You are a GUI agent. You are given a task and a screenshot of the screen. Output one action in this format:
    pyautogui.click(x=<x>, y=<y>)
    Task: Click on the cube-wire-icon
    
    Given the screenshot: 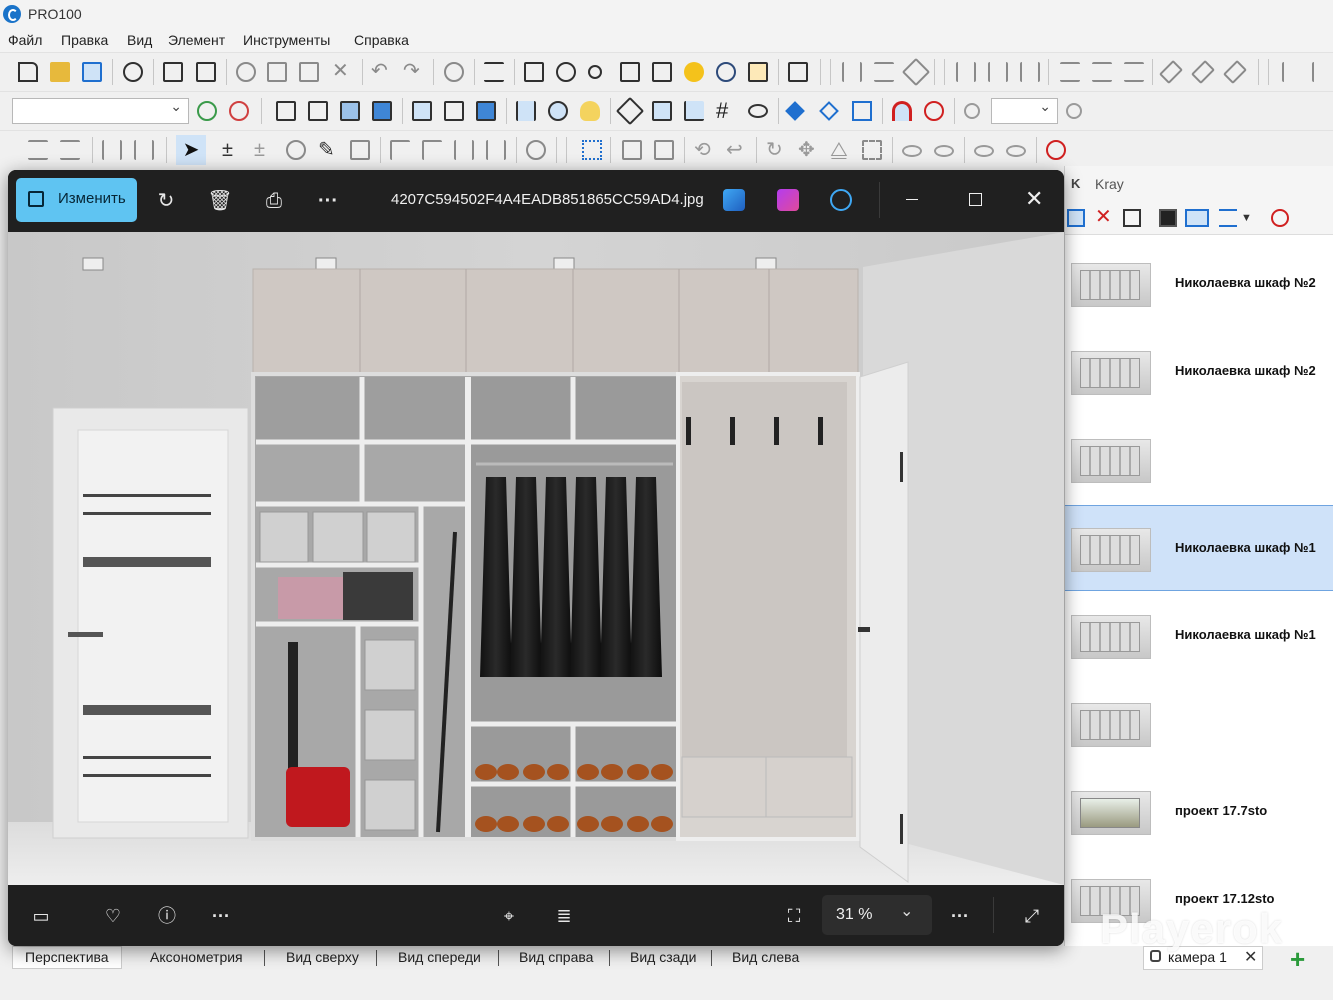 What is the action you would take?
    pyautogui.click(x=286, y=111)
    